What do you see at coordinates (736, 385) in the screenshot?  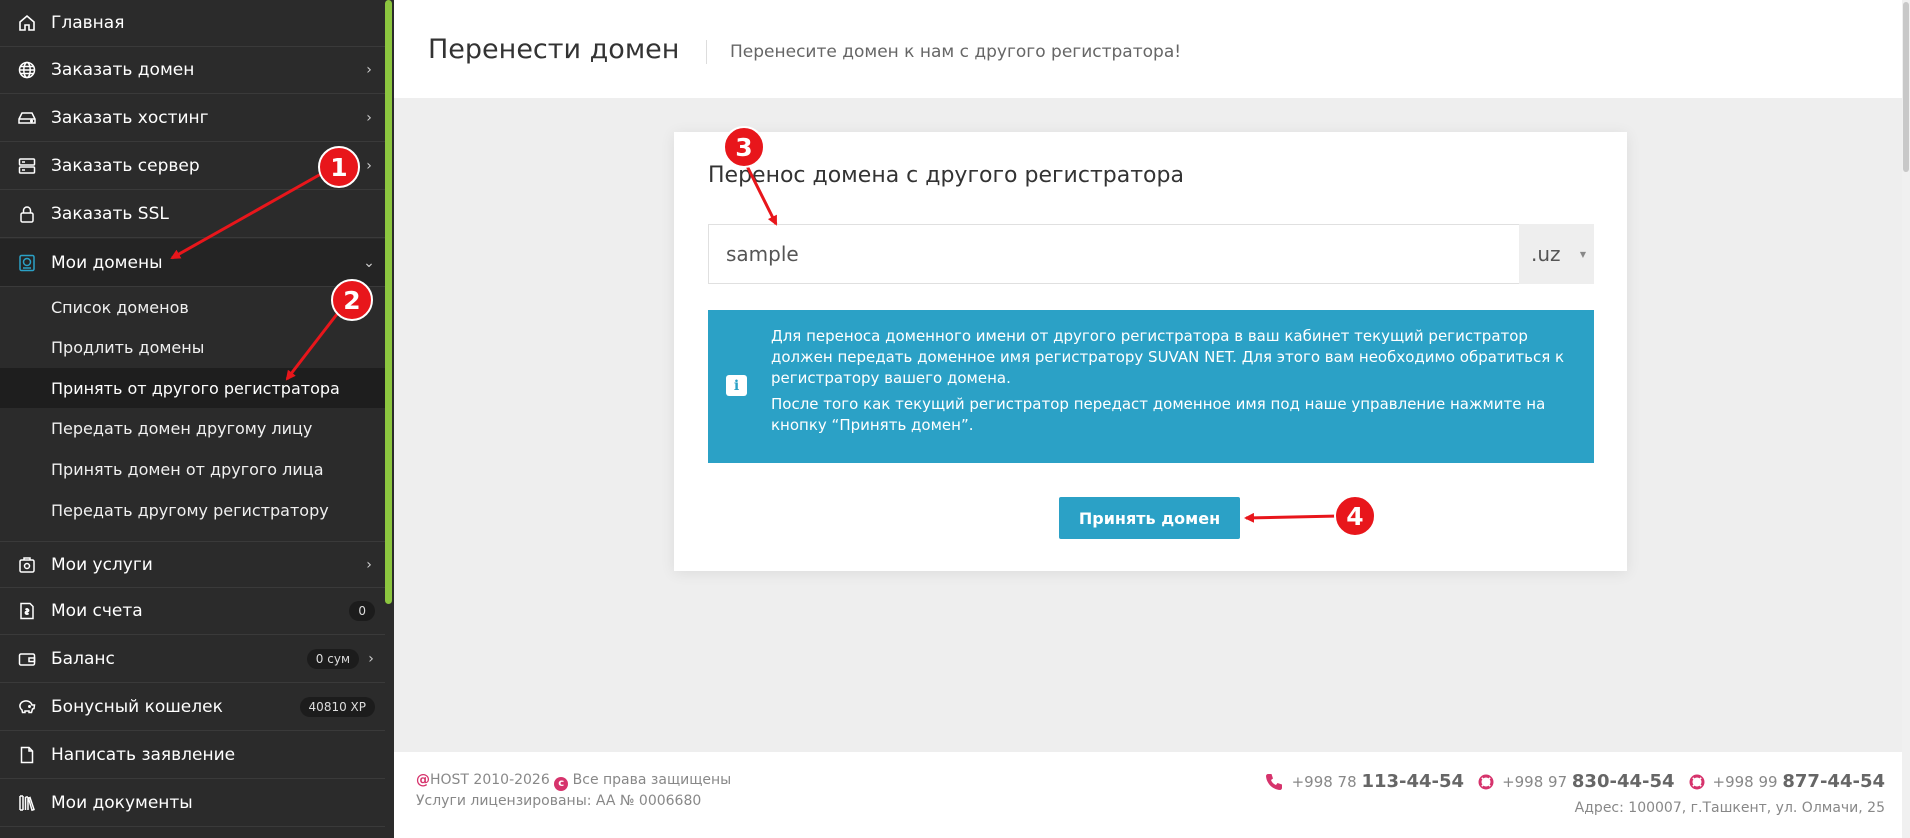 I see `info-icon: i` at bounding box center [736, 385].